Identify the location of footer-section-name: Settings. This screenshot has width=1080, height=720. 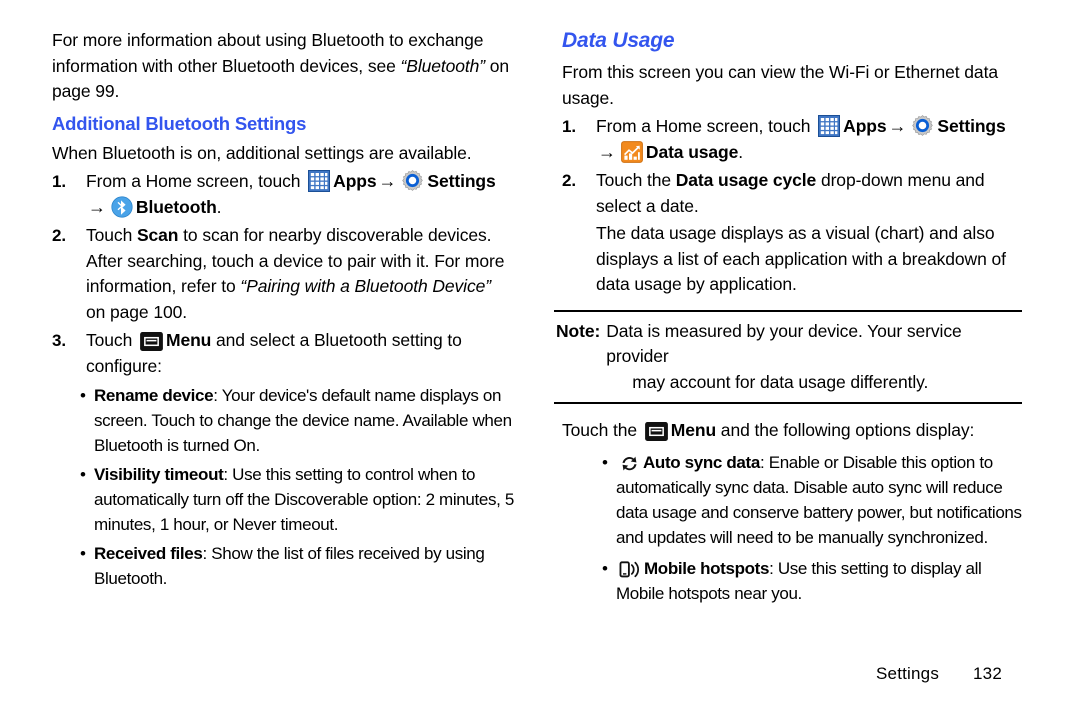
(908, 673).